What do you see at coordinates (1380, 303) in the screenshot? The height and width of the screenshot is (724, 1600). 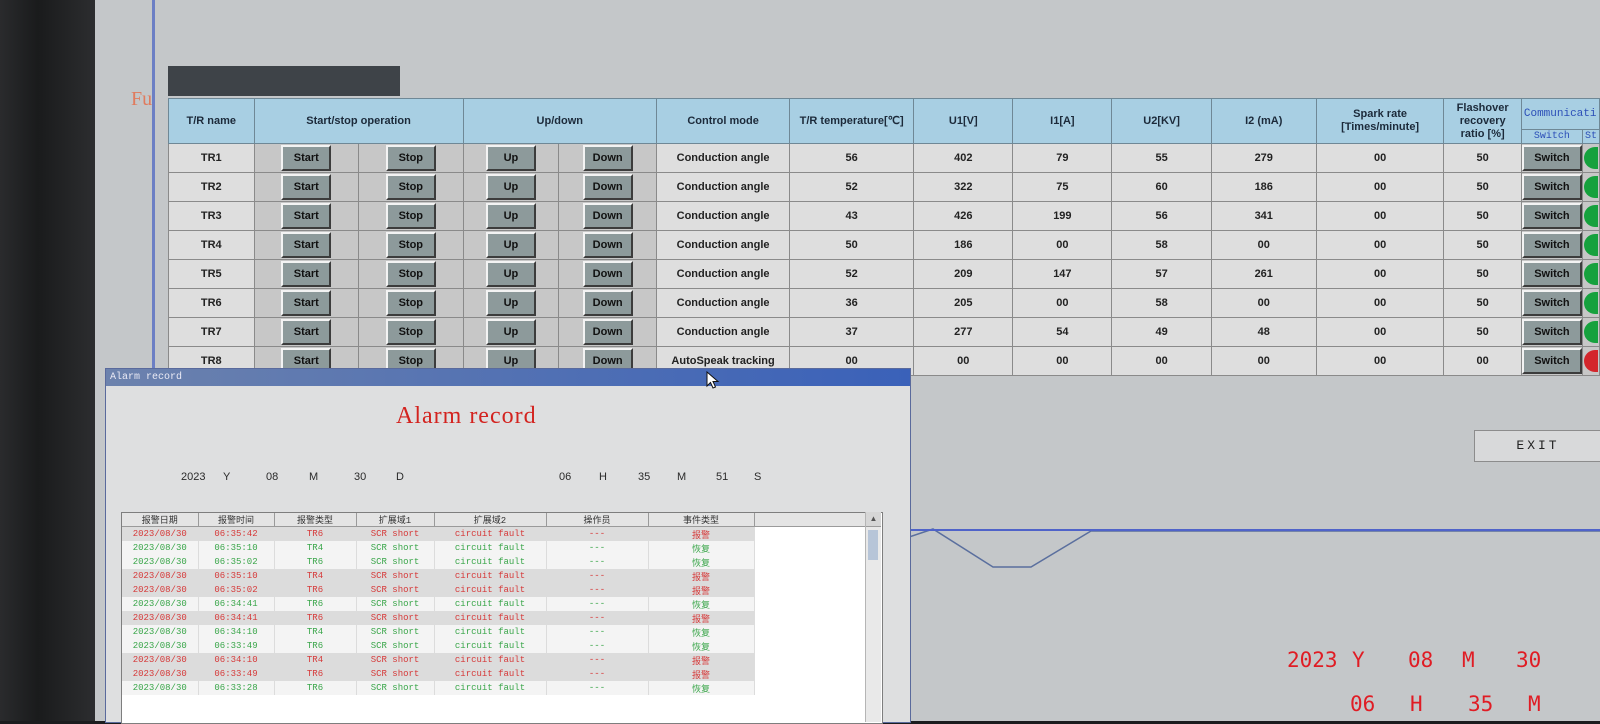 I see `spark-rate-cell: 00` at bounding box center [1380, 303].